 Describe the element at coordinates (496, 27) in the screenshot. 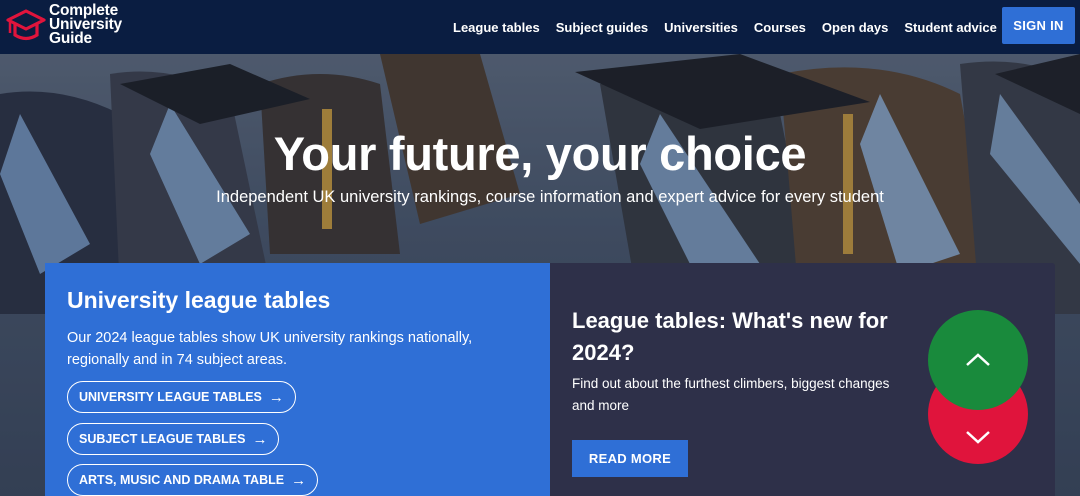

I see `nav-league-tables: League tables` at that location.